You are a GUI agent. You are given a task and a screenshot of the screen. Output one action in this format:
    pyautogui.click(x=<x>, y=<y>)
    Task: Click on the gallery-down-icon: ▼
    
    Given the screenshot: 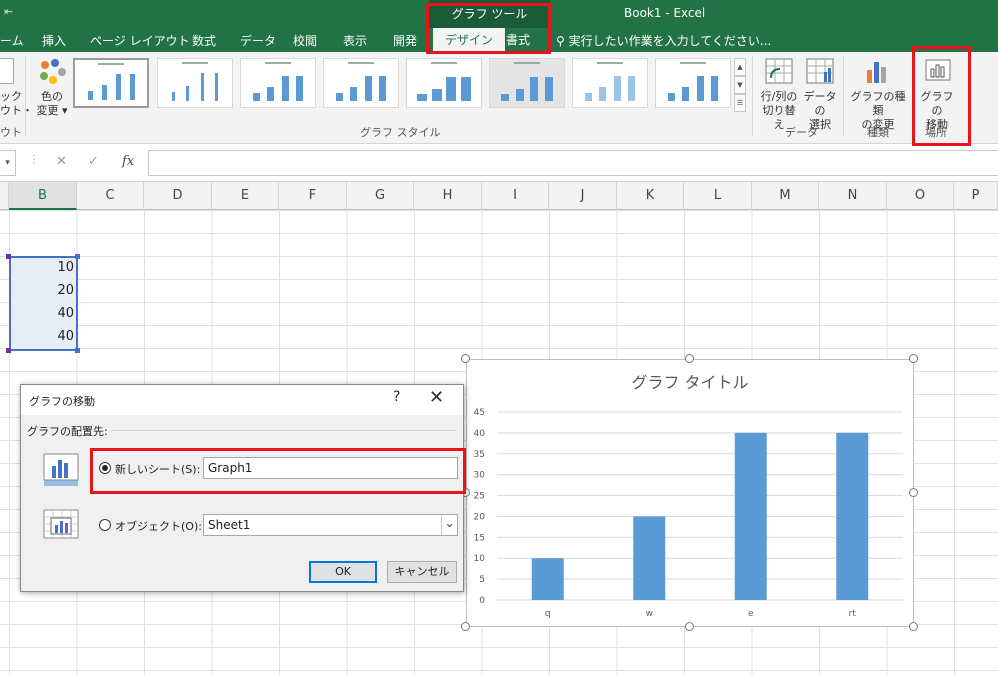 What is the action you would take?
    pyautogui.click(x=740, y=85)
    